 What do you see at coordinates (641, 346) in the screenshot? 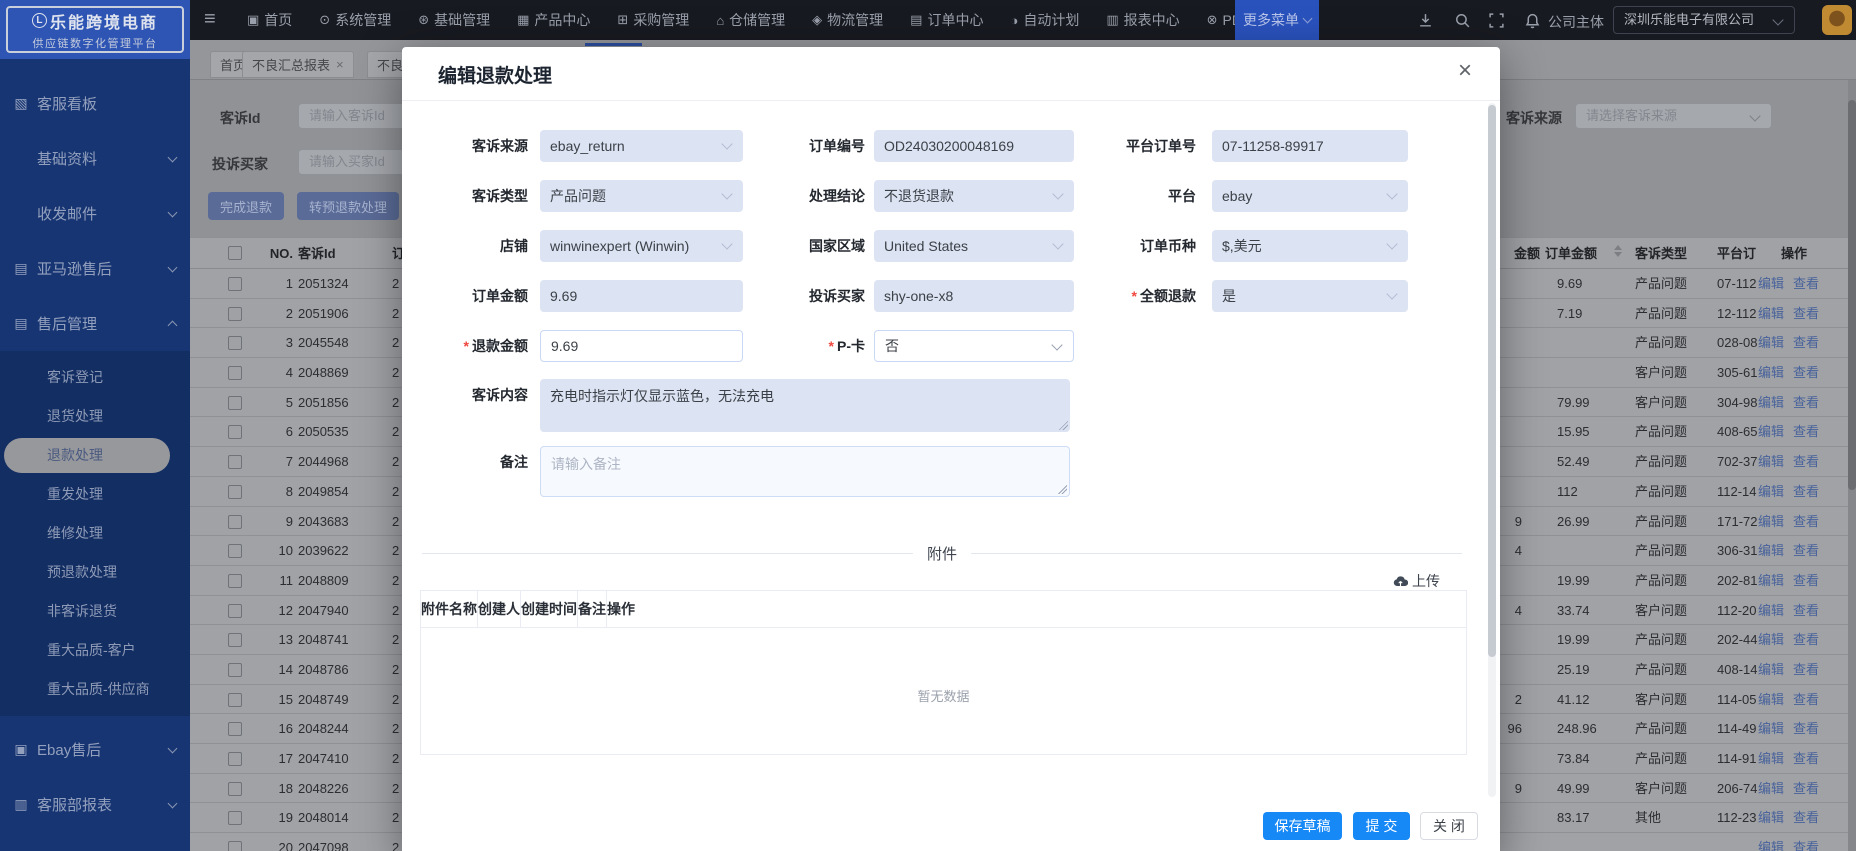
I see `field-refund-amount-input: 9.69` at bounding box center [641, 346].